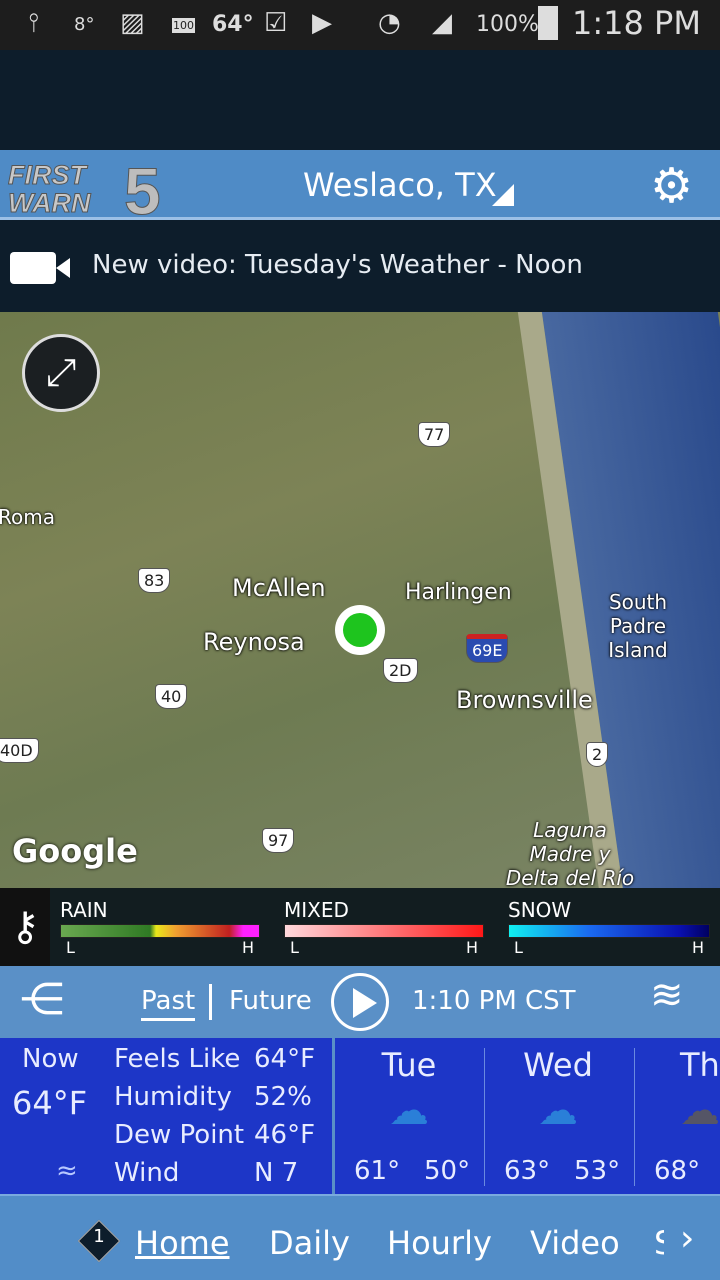  What do you see at coordinates (99, 1236) in the screenshot?
I see `badge-count: 1` at bounding box center [99, 1236].